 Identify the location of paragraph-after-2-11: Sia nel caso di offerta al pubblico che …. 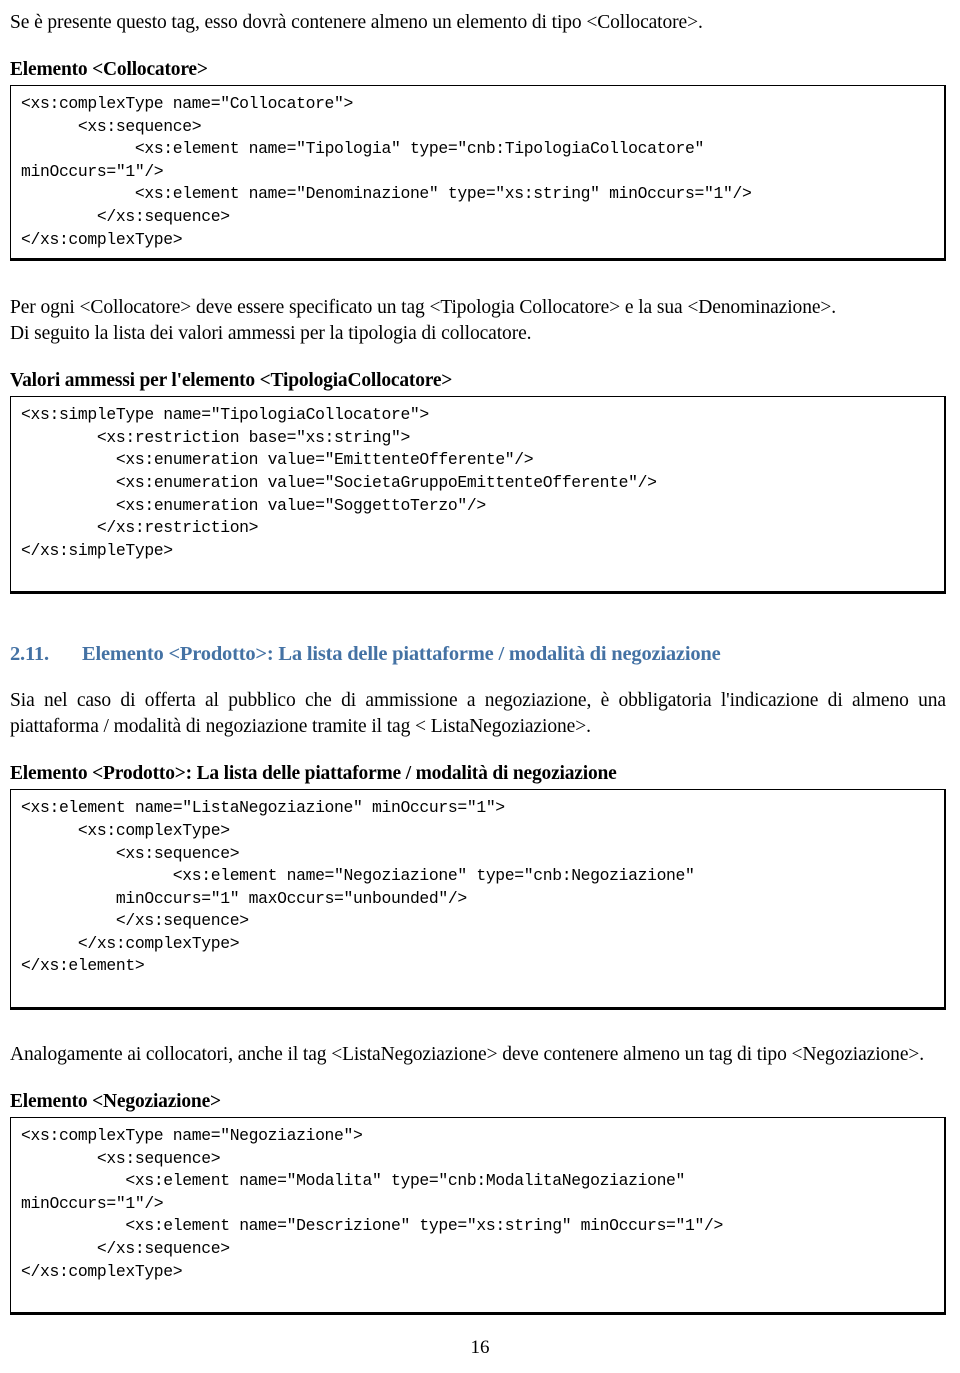
(478, 714).